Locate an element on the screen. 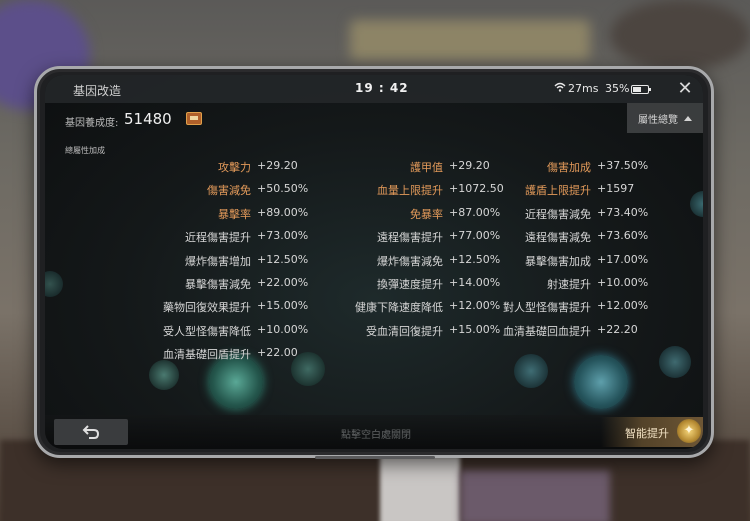 The image size is (750, 521). stat-row: 射速提升 is located at coordinates (569, 284).